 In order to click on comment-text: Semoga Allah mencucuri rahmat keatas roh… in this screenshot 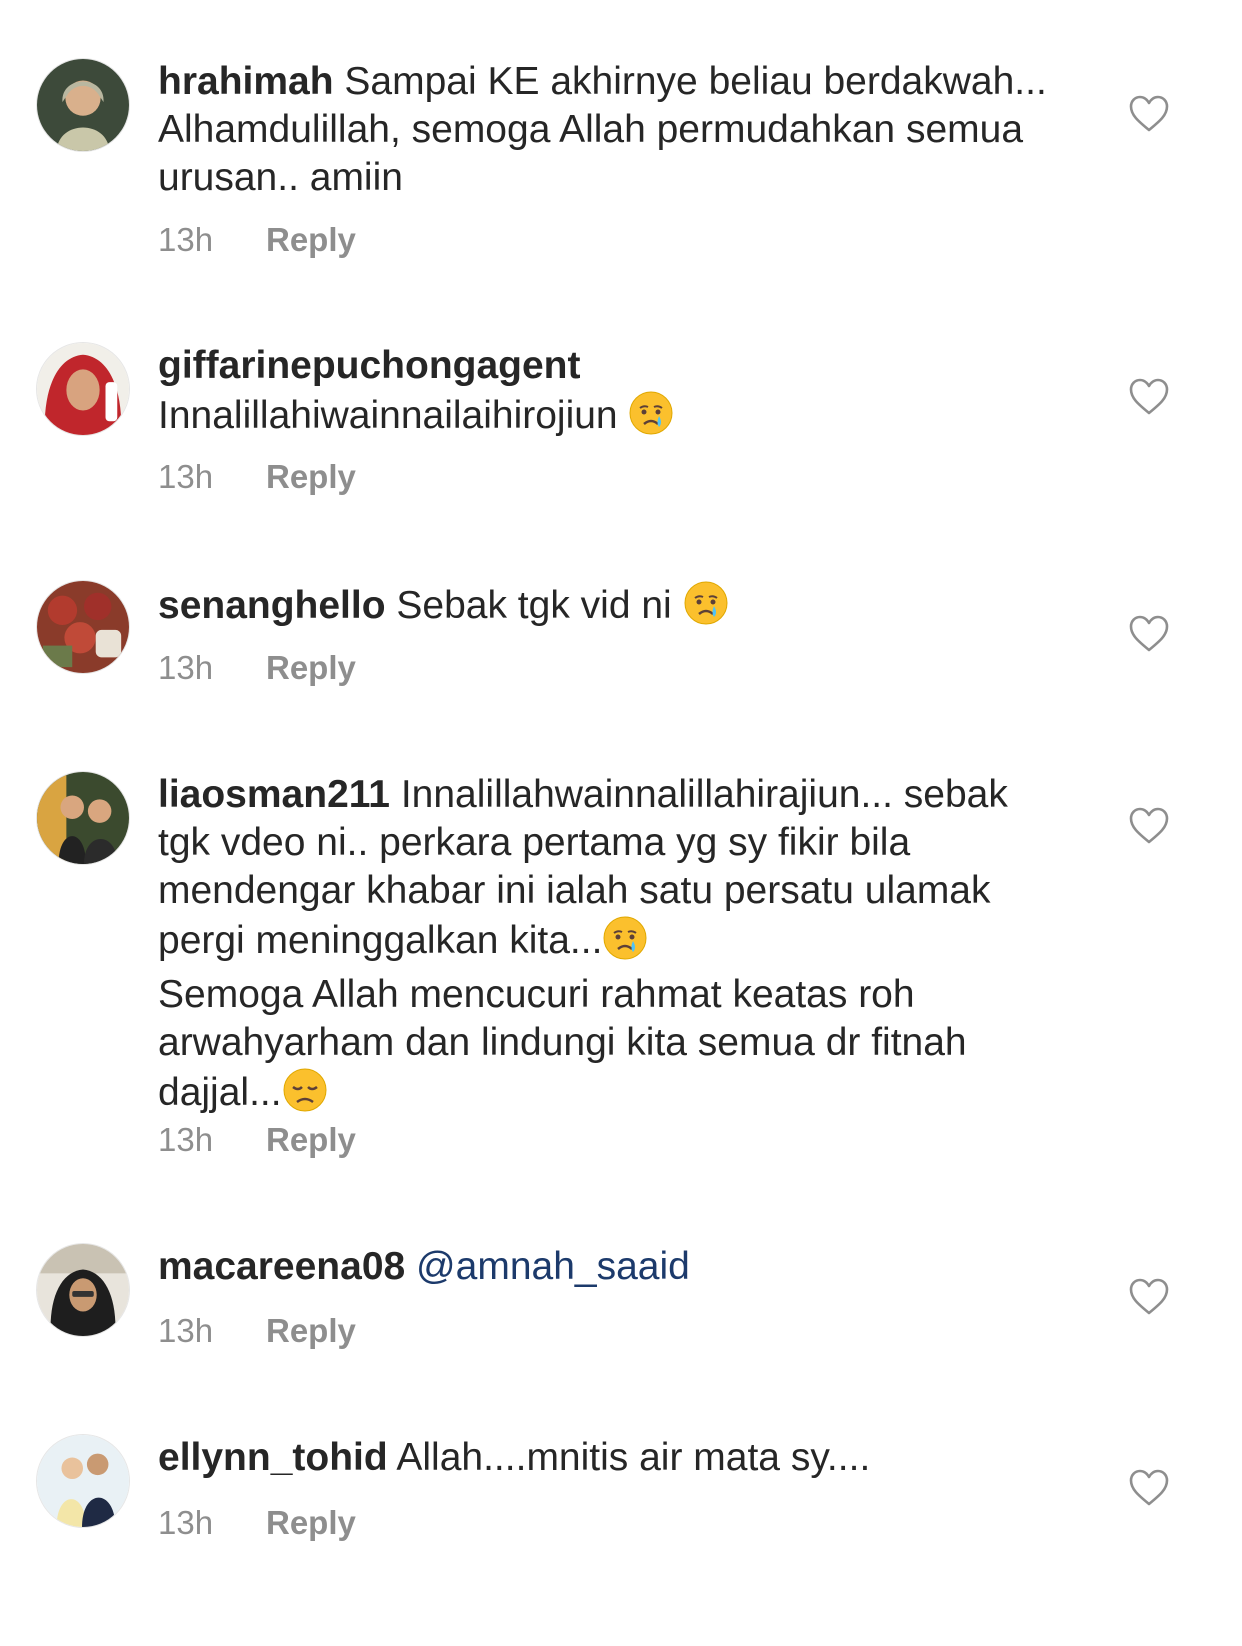, I will do `click(562, 1043)`.